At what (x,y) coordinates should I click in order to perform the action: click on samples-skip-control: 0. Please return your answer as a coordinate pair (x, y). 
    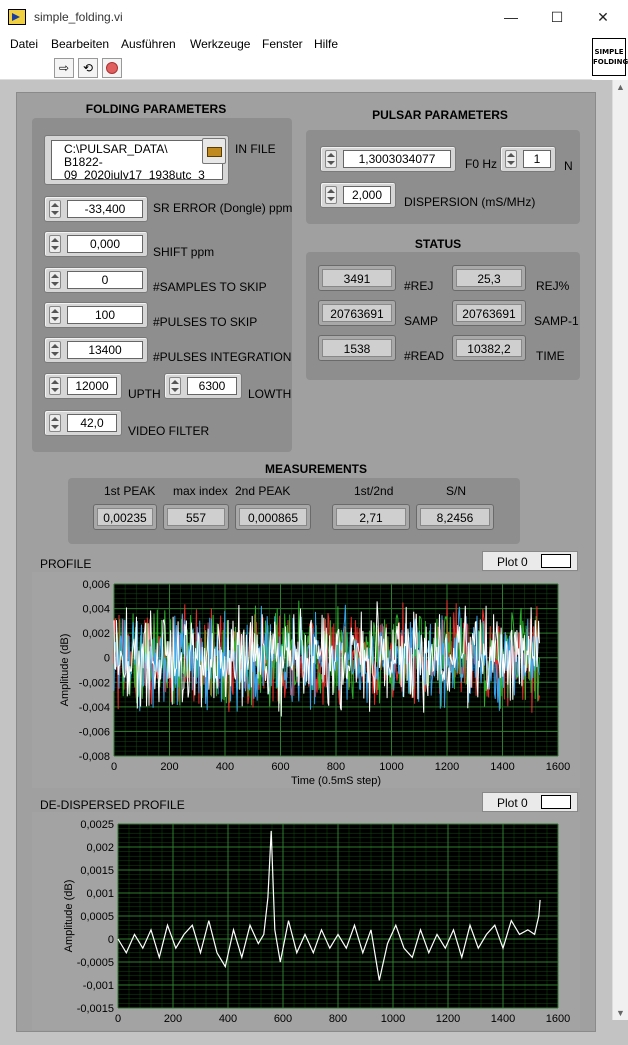
    Looking at the image, I should click on (96, 280).